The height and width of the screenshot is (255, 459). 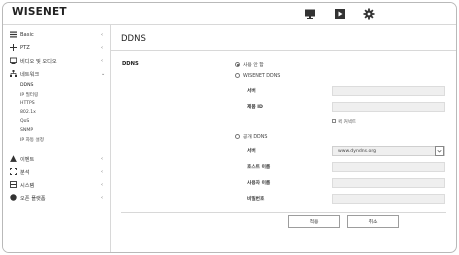 I want to click on sidebar-item-system: 시스템 ‹, so click(x=57, y=185).